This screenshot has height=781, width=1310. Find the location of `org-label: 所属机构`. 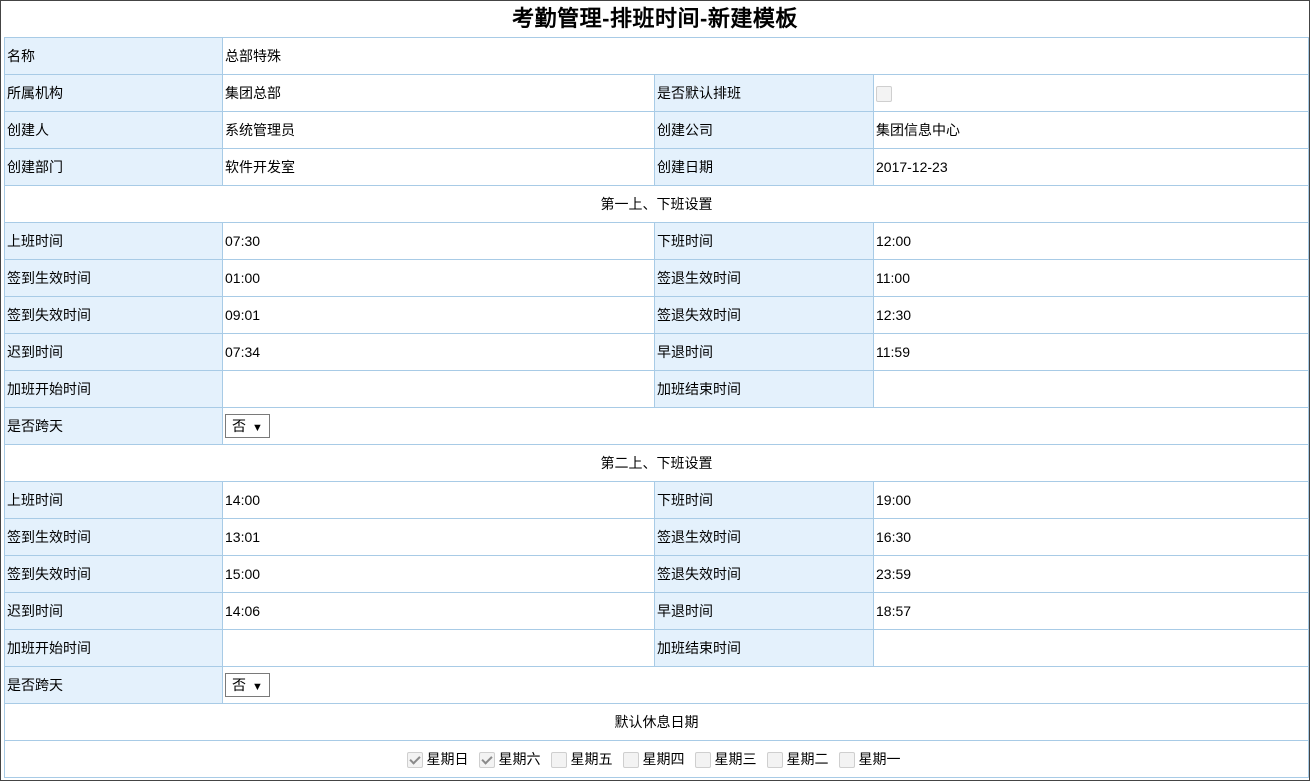

org-label: 所属机构 is located at coordinates (113, 93).